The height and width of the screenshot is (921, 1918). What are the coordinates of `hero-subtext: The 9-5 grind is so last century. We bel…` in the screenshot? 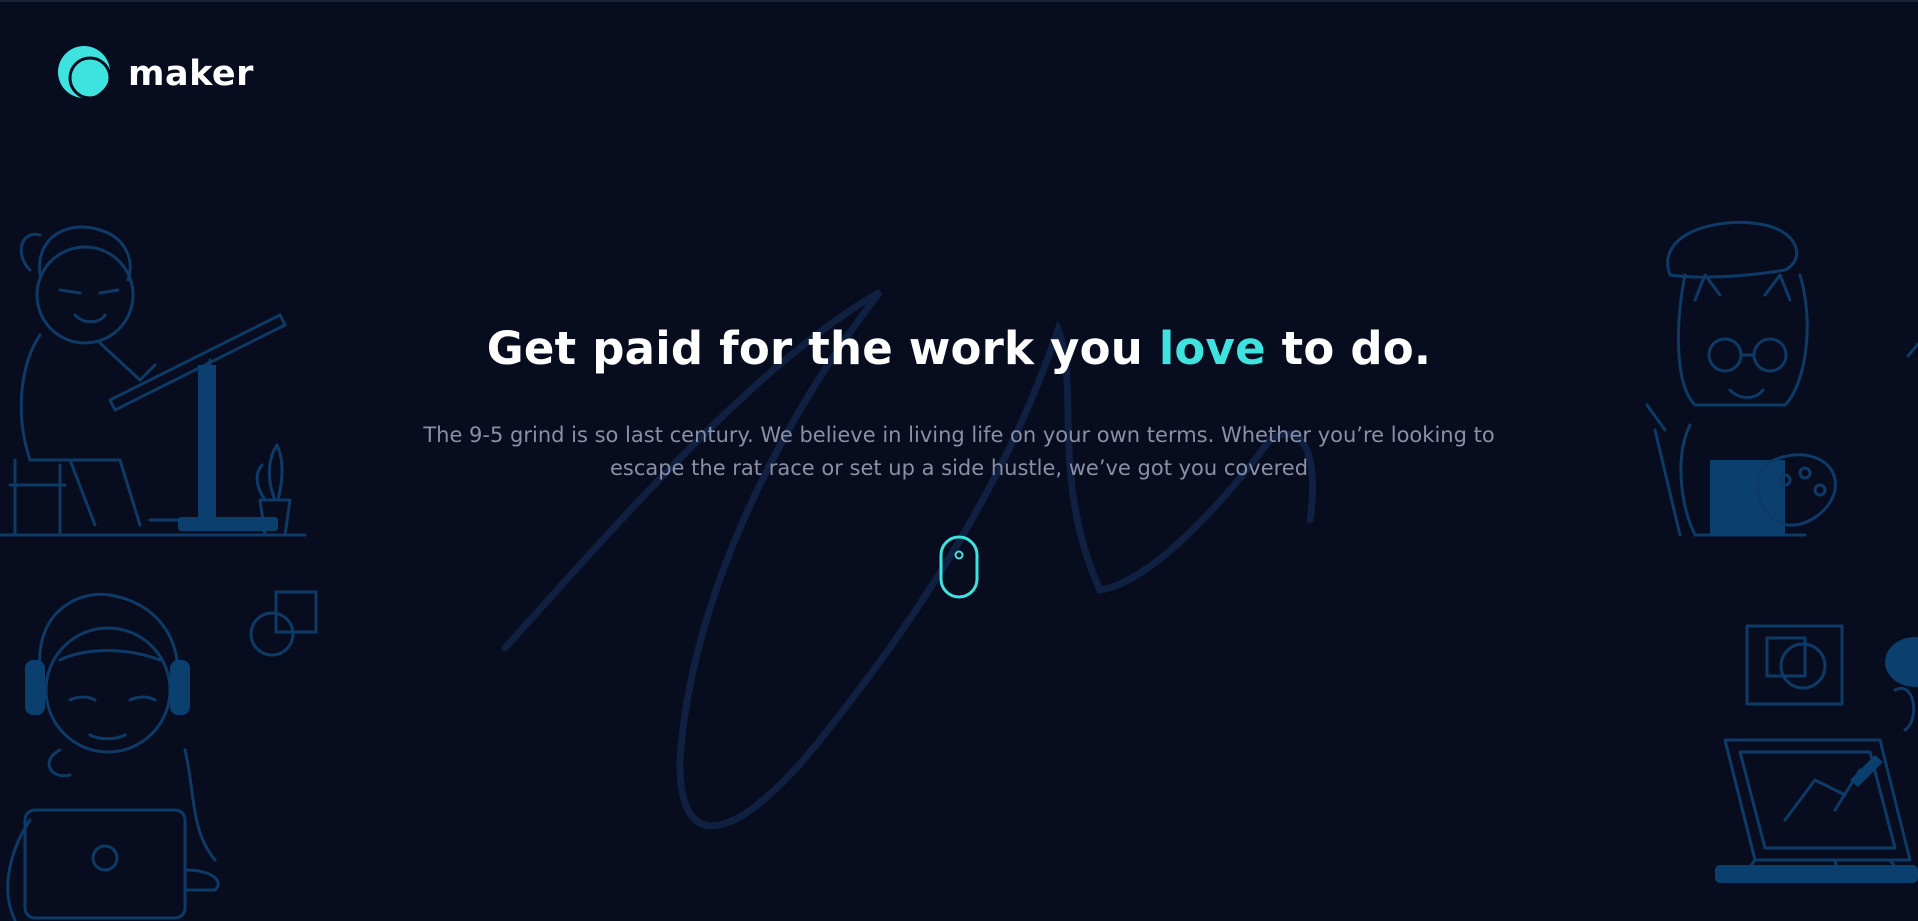 It's located at (959, 451).